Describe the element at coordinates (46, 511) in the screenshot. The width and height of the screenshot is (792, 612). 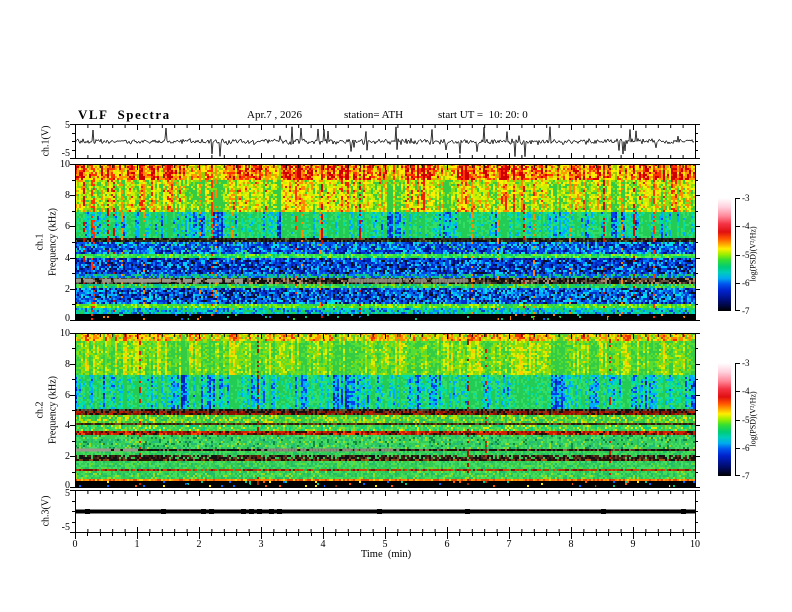
I see `ch3-voltage-axis-label: ch.3(V)` at that location.